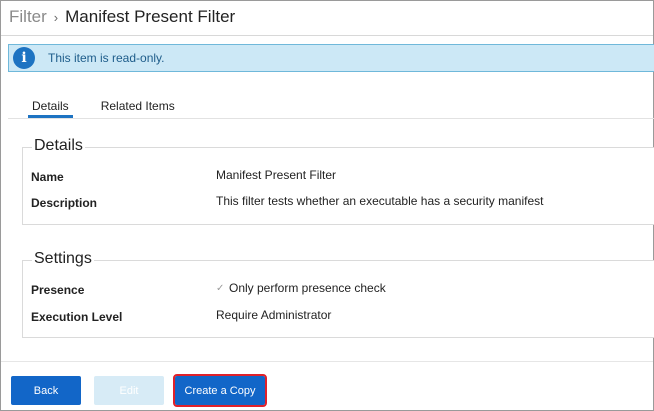 This screenshot has width=654, height=411. I want to click on banner-message: This item is read-only., so click(106, 58).